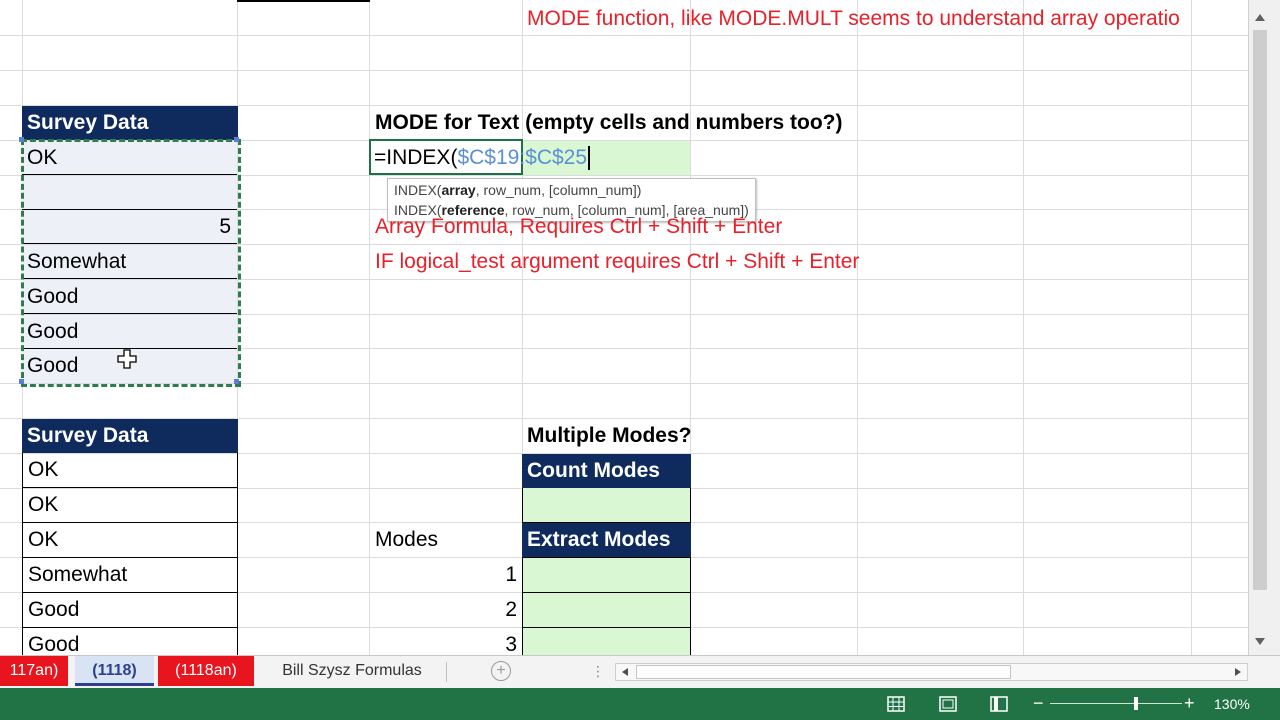 This screenshot has width=1280, height=720. Describe the element at coordinates (948, 704) in the screenshot. I see `page-layout-view-icon` at that location.